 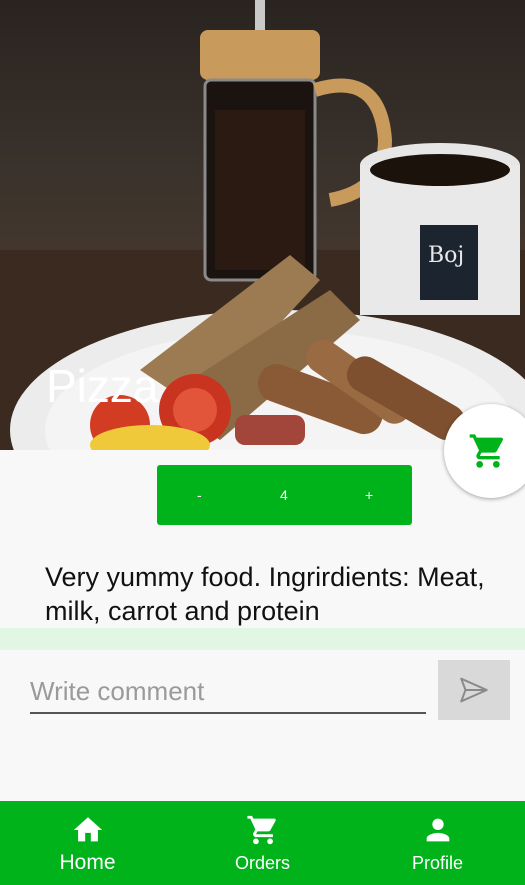 I want to click on bottom-navigation: Home Orders Profile, so click(x=262, y=843).